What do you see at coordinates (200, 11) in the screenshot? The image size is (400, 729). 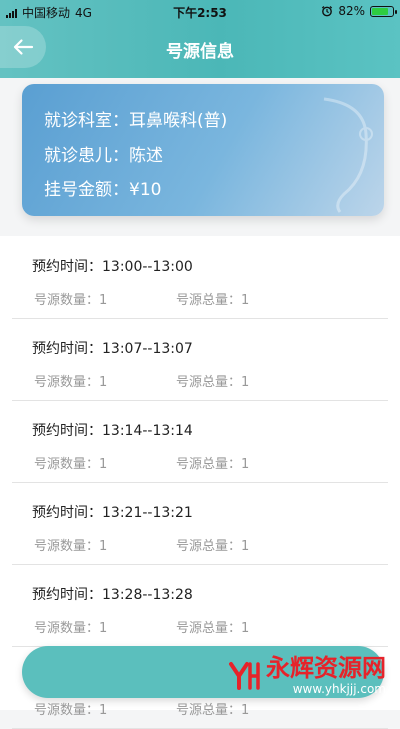 I see `status-bar: 中国移动 4G 下午2:53 82%` at bounding box center [200, 11].